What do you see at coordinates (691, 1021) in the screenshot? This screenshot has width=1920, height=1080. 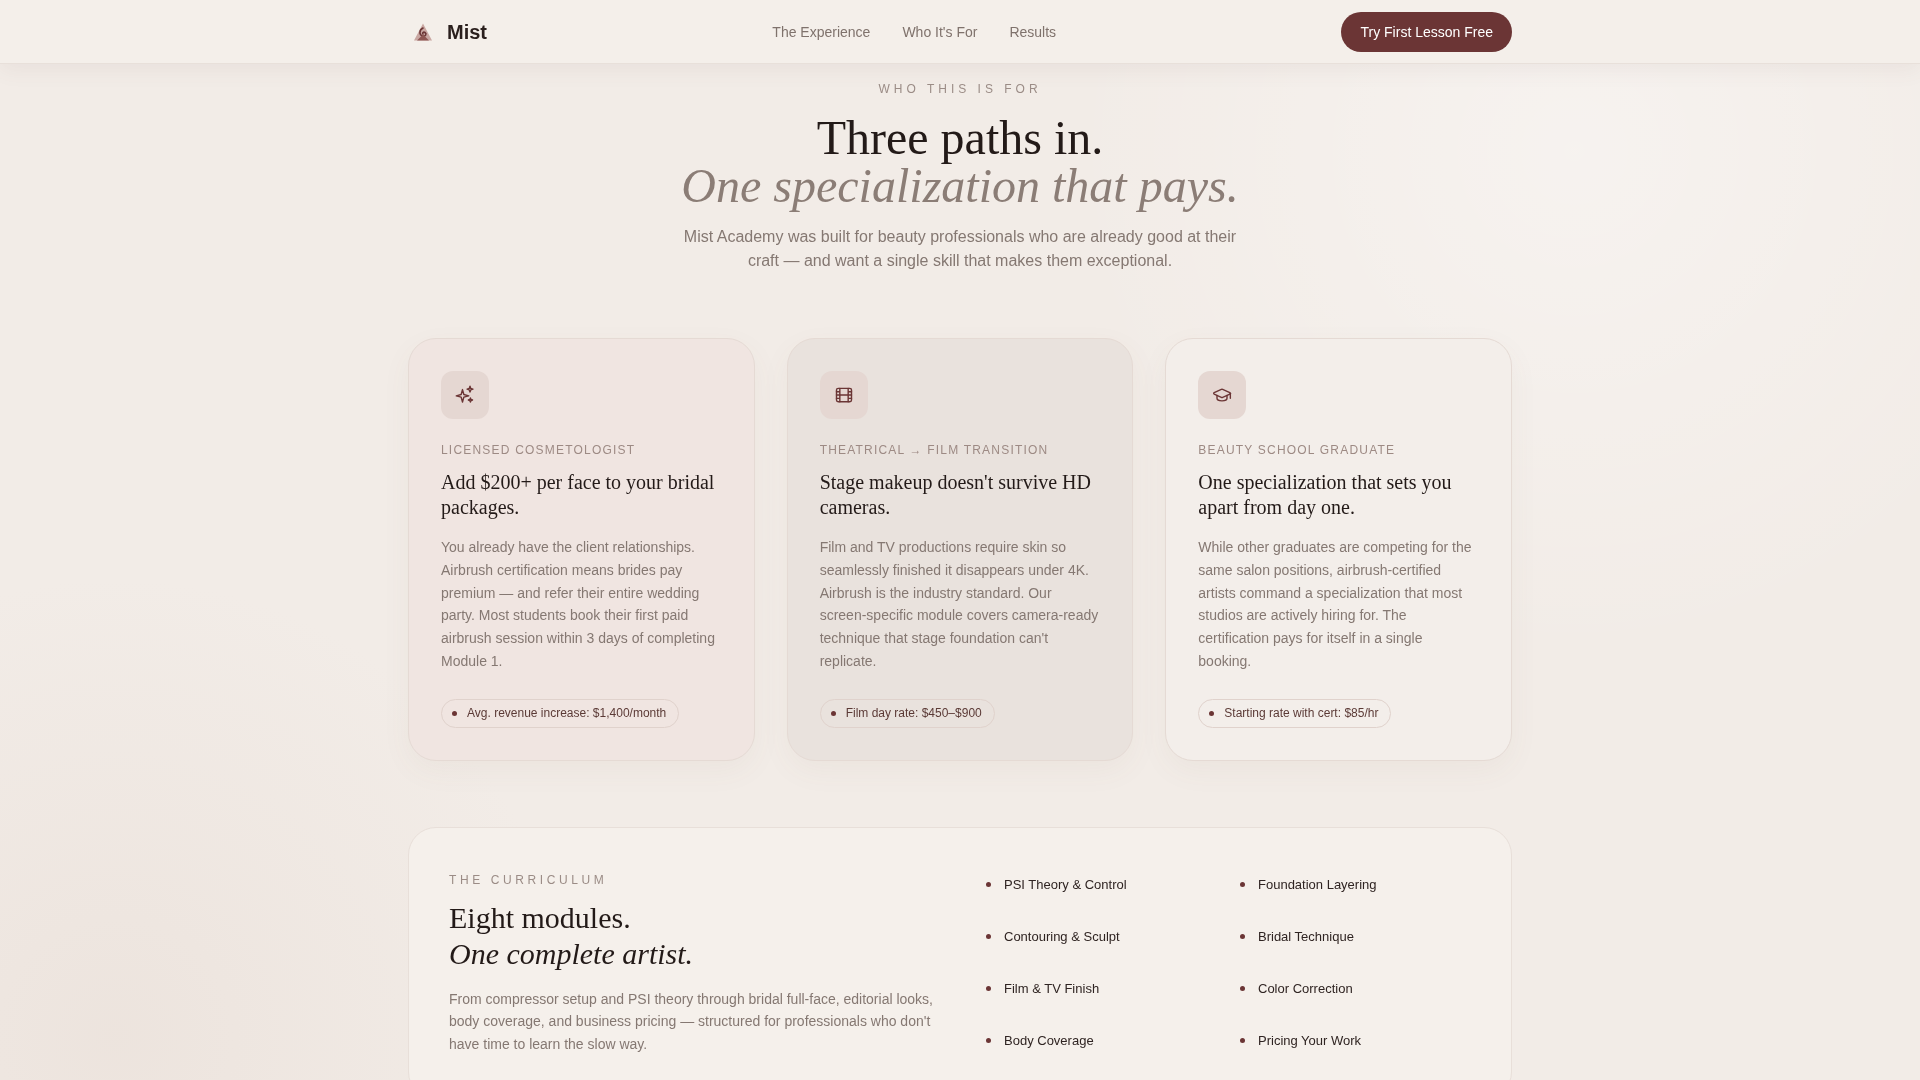 I see `curriculum-description: From compressor setup and PSI theory through bridal full-face, editorial looks, body coverage, and business pricing — structured for professionals who don't have time to learn the slow way.` at bounding box center [691, 1021].